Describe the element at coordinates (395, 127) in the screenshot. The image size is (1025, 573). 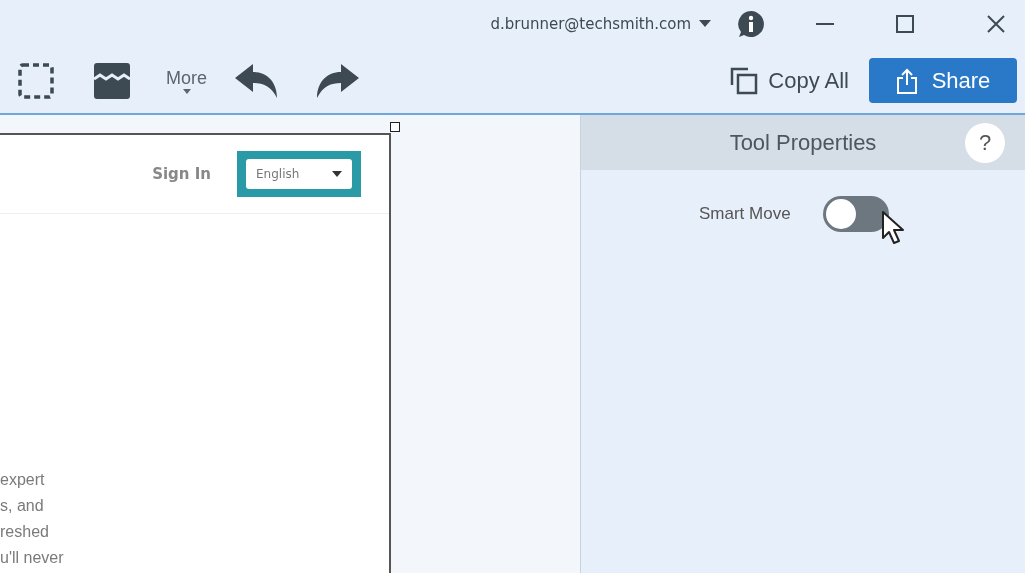
I see `resize-handle` at that location.